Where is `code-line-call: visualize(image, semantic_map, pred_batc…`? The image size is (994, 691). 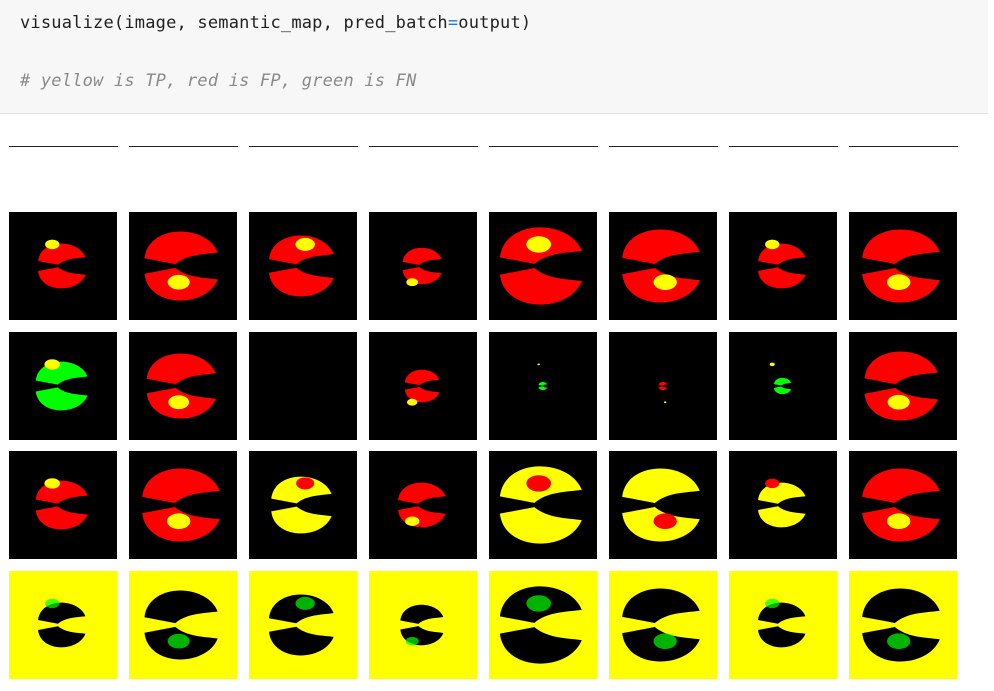 code-line-call: visualize(image, semantic_map, pred_batc… is located at coordinates (276, 23).